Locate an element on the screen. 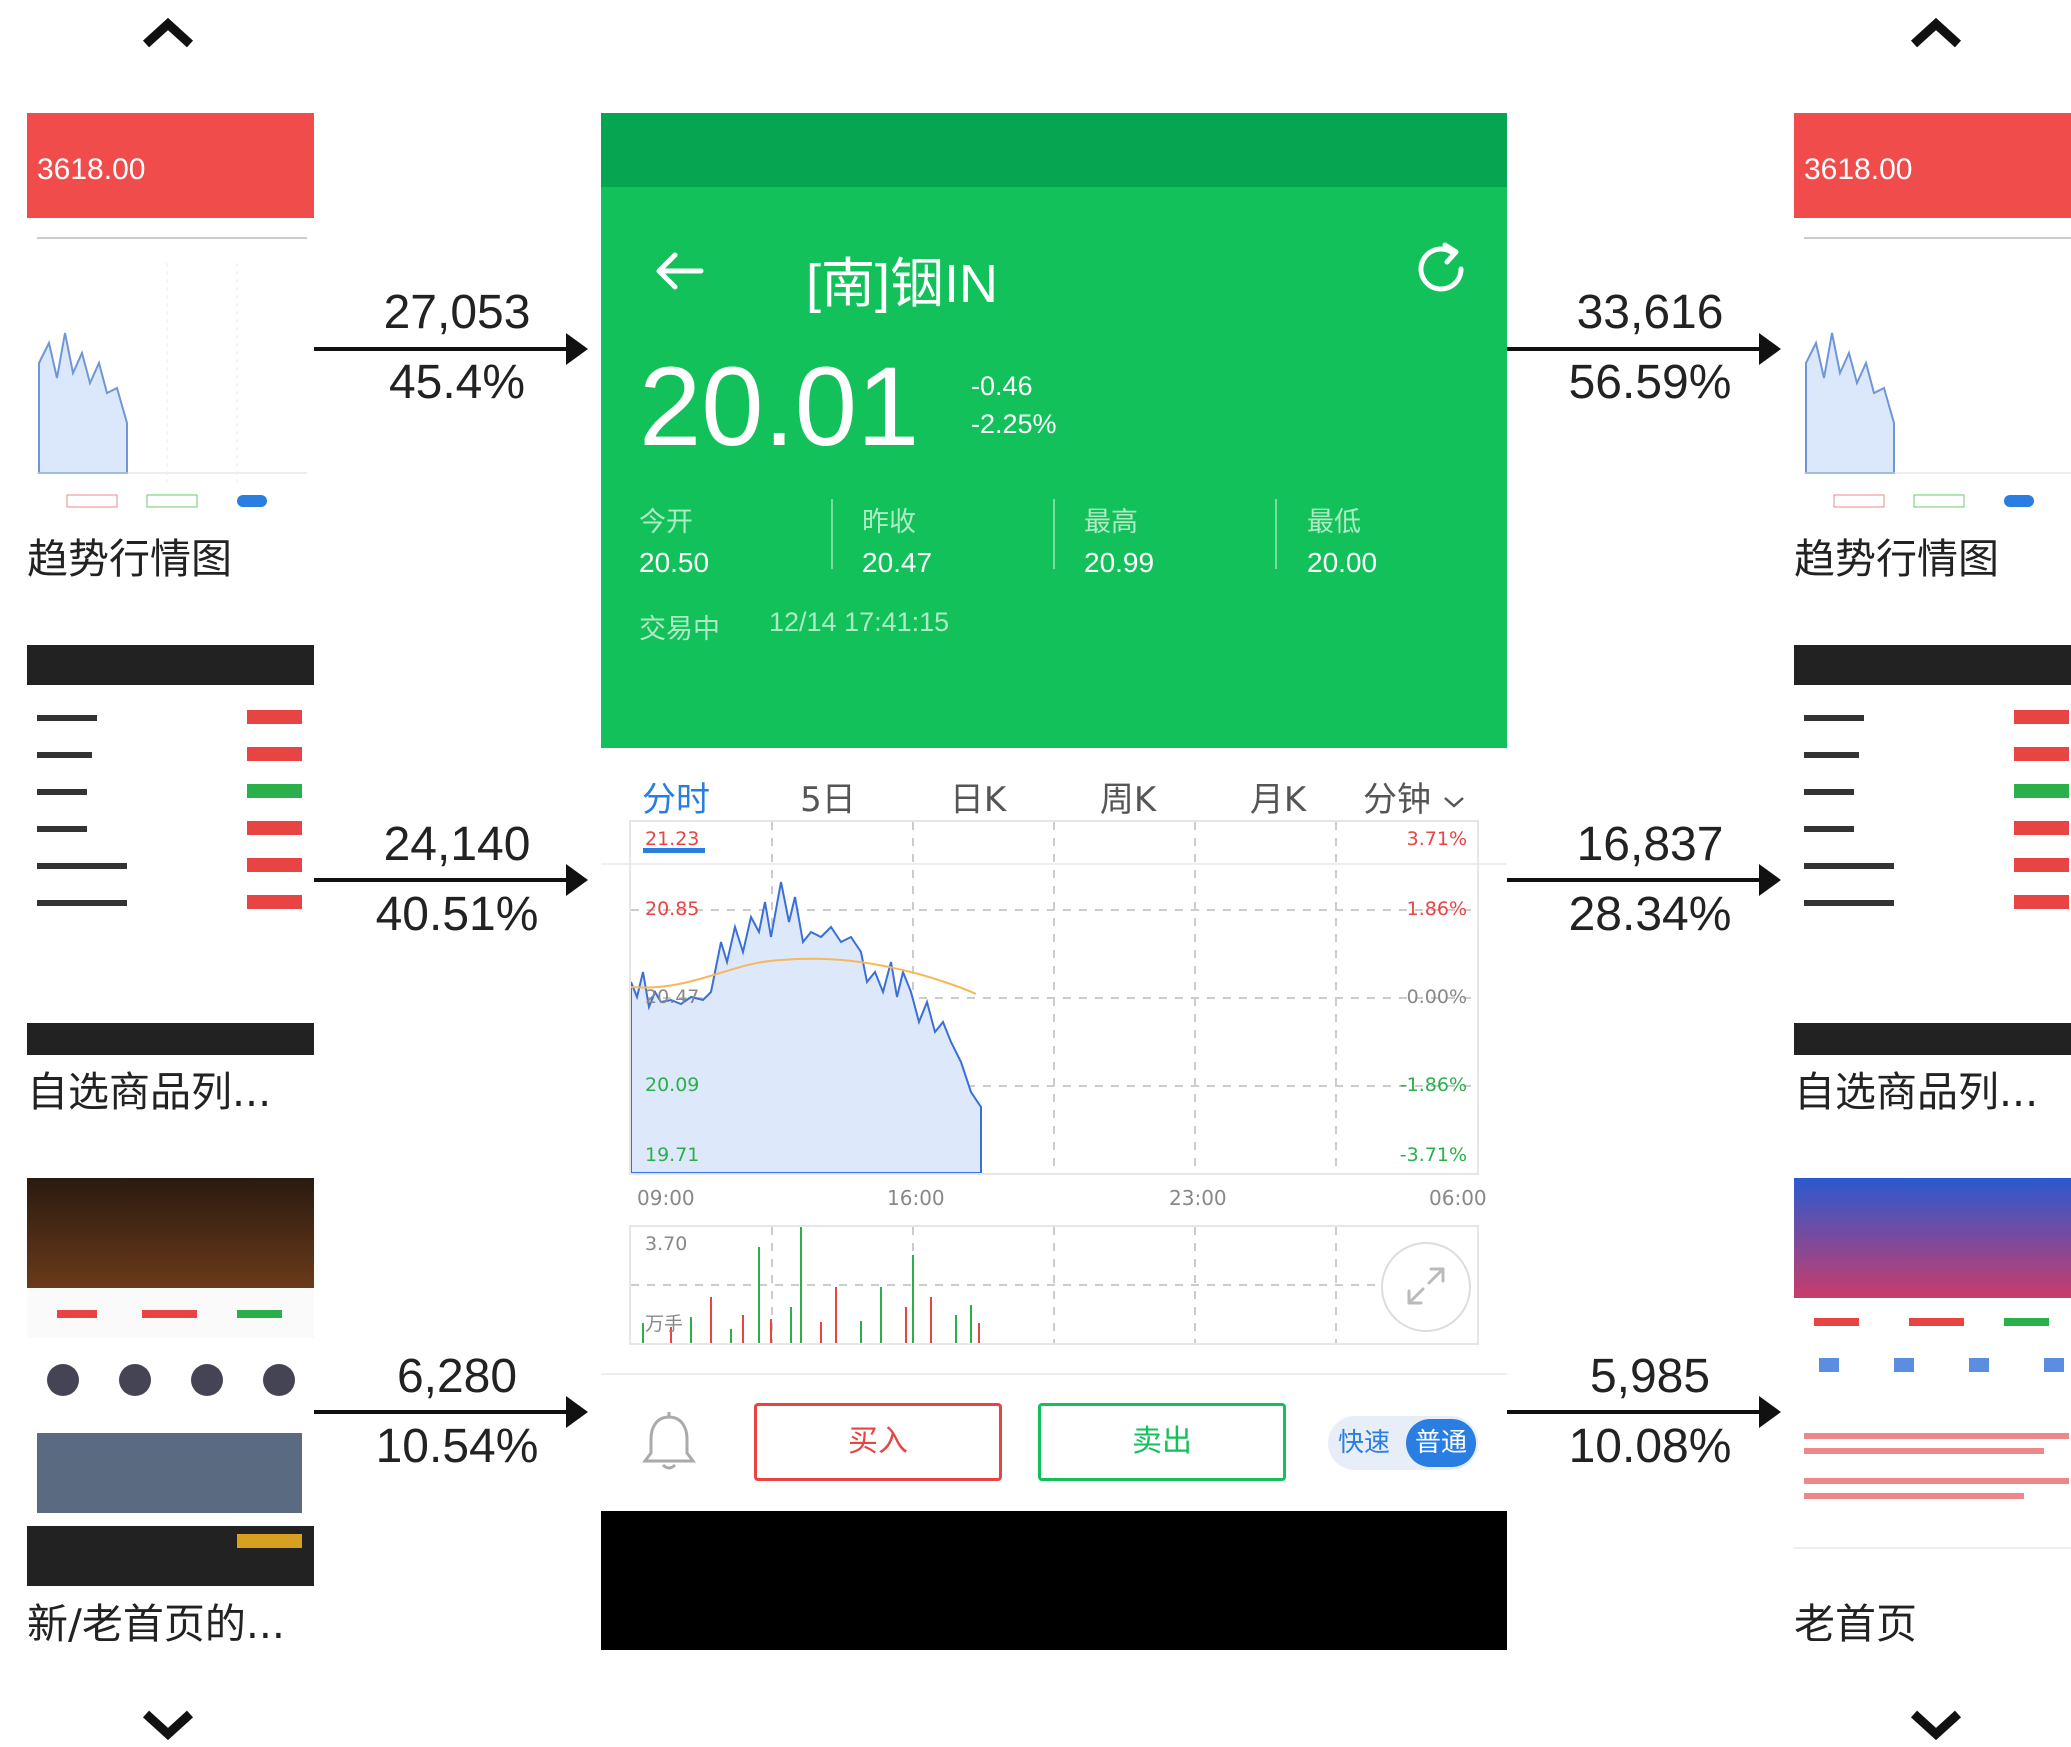 The width and height of the screenshot is (2071, 1747). trade-mode-toggle: 快速 普通 is located at coordinates (1403, 1443).